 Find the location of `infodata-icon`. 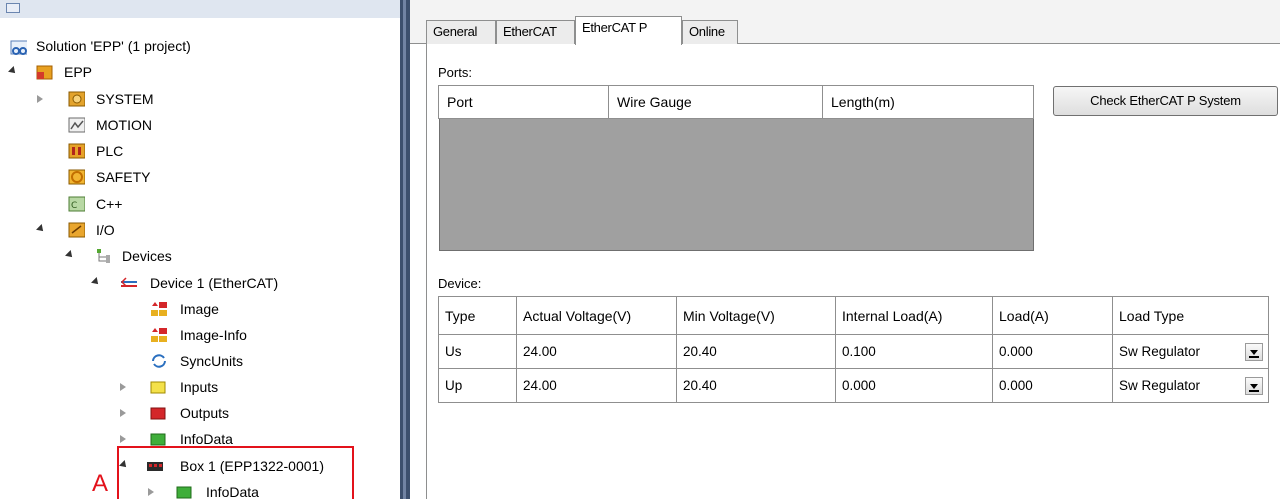

infodata-icon is located at coordinates (158, 439).